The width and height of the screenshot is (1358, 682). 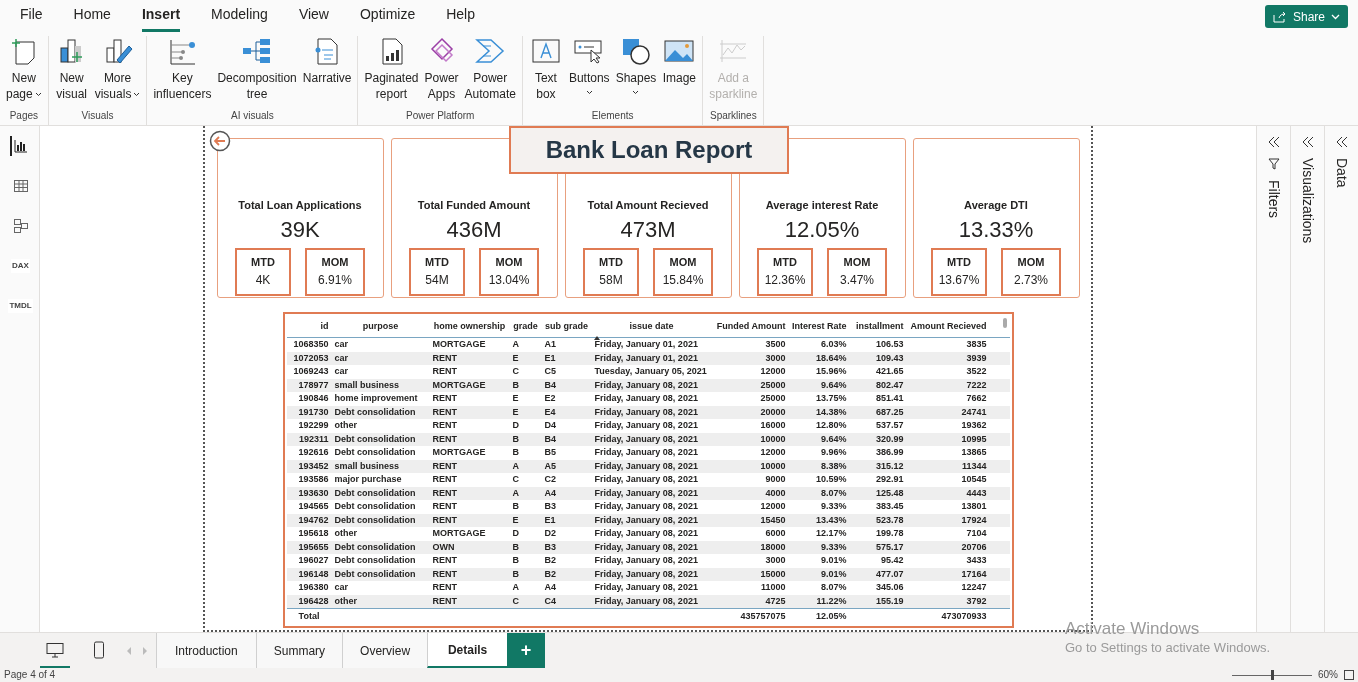 What do you see at coordinates (31, 18) in the screenshot?
I see `menu-tab: File` at bounding box center [31, 18].